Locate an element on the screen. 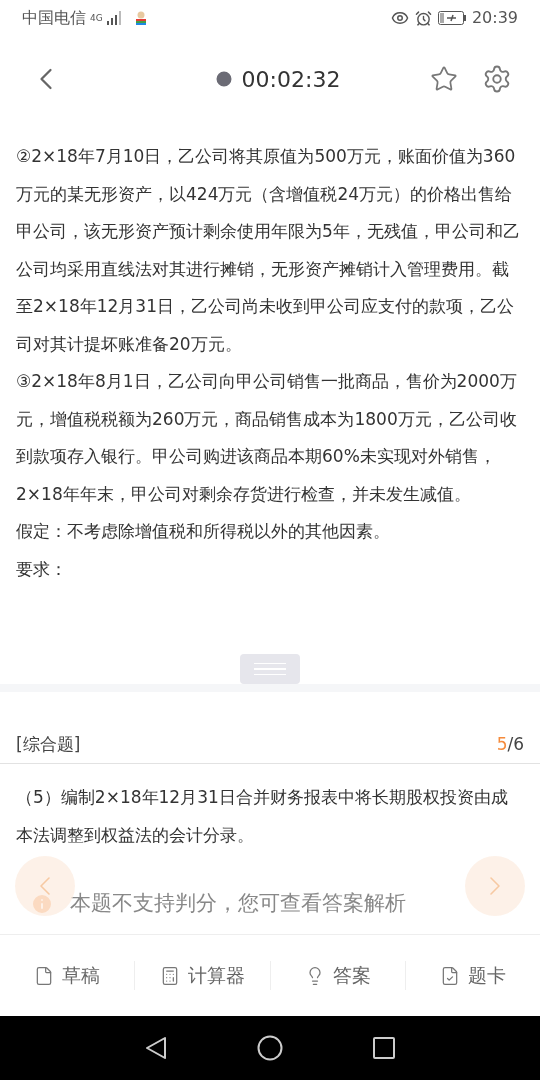 This screenshot has height=1080, width=540. signal-icon is located at coordinates (114, 18).